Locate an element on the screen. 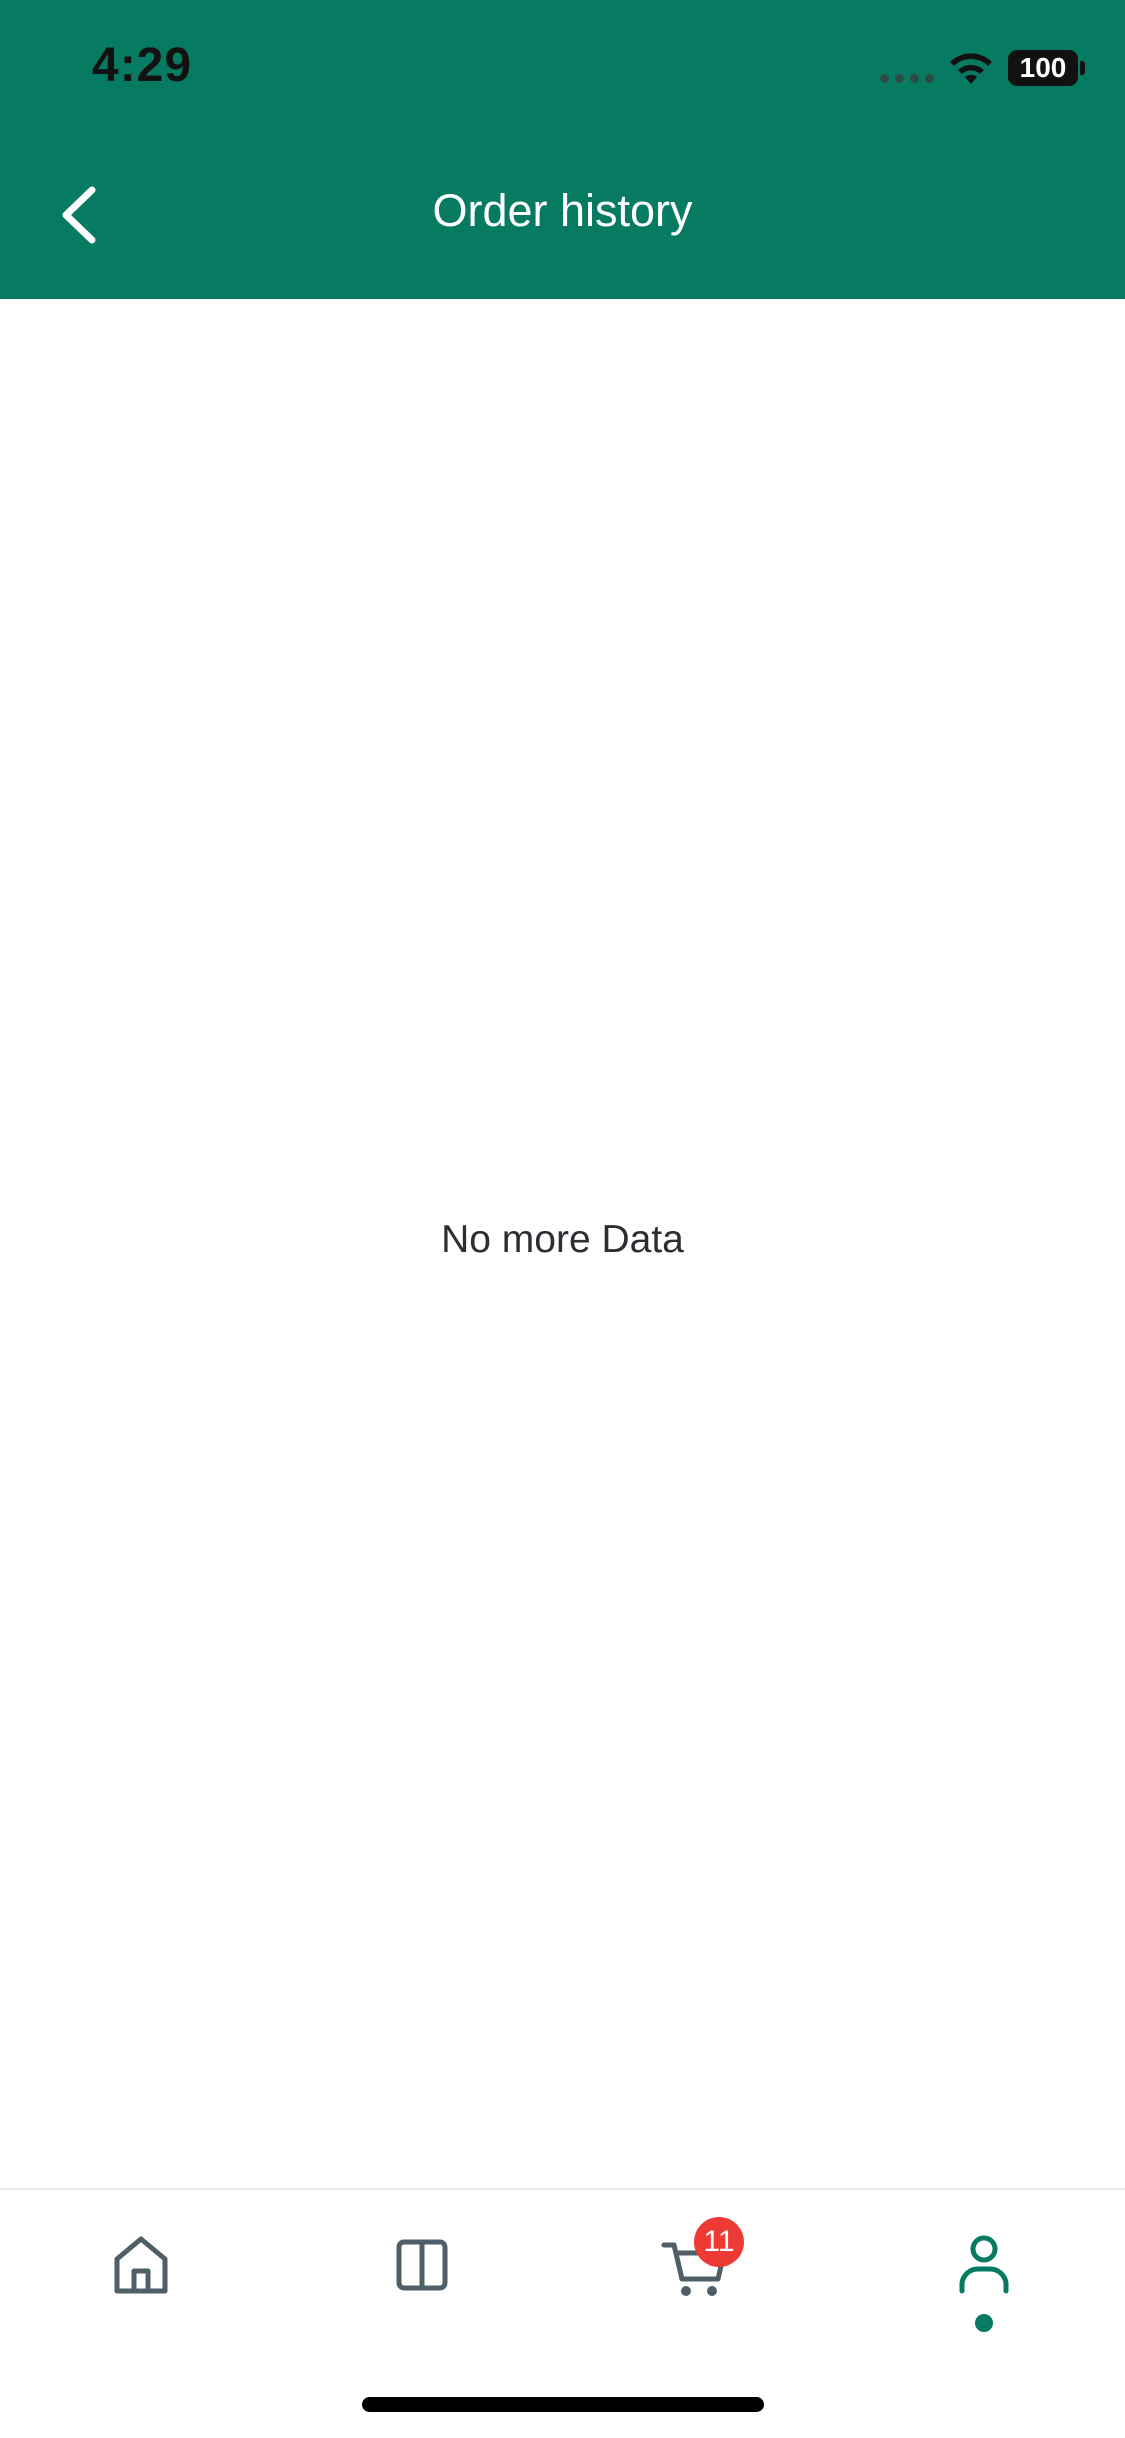 This screenshot has height=2438, width=1125. cellular-signal-icon is located at coordinates (907, 78).